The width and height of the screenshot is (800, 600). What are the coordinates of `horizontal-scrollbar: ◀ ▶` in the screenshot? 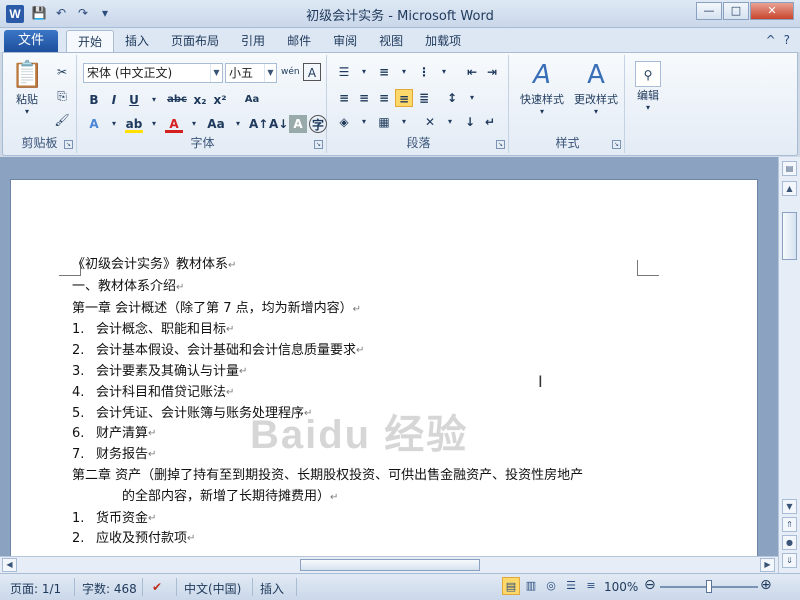 It's located at (389, 564).